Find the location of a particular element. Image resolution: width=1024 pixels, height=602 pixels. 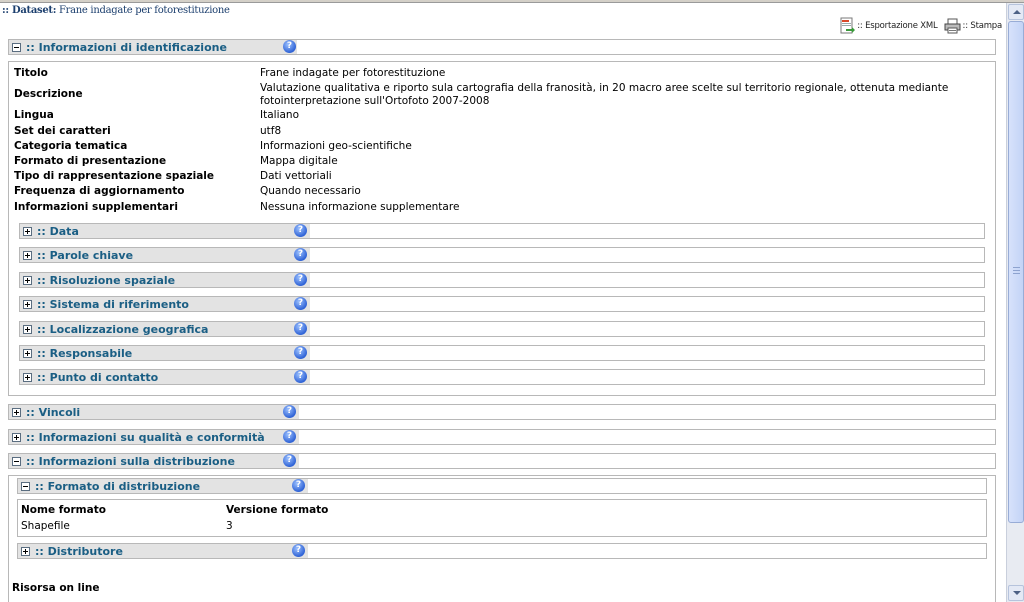

dataset-name: Frane indagate per fotorestituzione is located at coordinates (144, 10).